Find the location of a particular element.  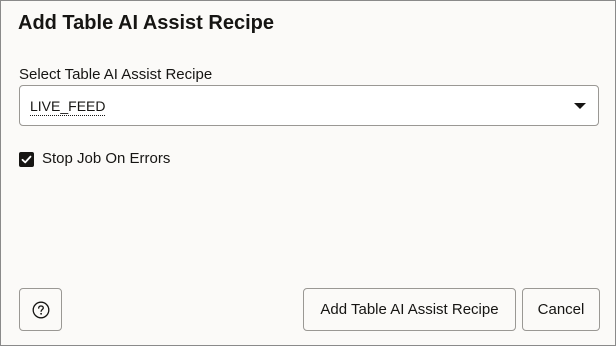

dialog-title: Add Table AI Assist Recipe is located at coordinates (146, 23).